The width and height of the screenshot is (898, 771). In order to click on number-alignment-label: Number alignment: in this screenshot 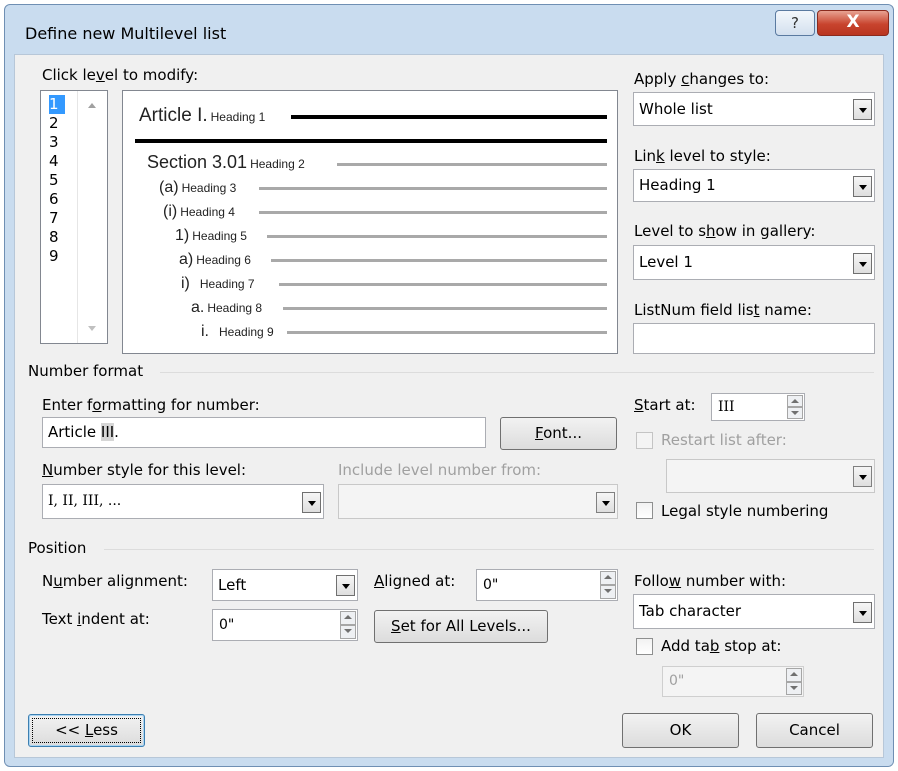, I will do `click(115, 581)`.